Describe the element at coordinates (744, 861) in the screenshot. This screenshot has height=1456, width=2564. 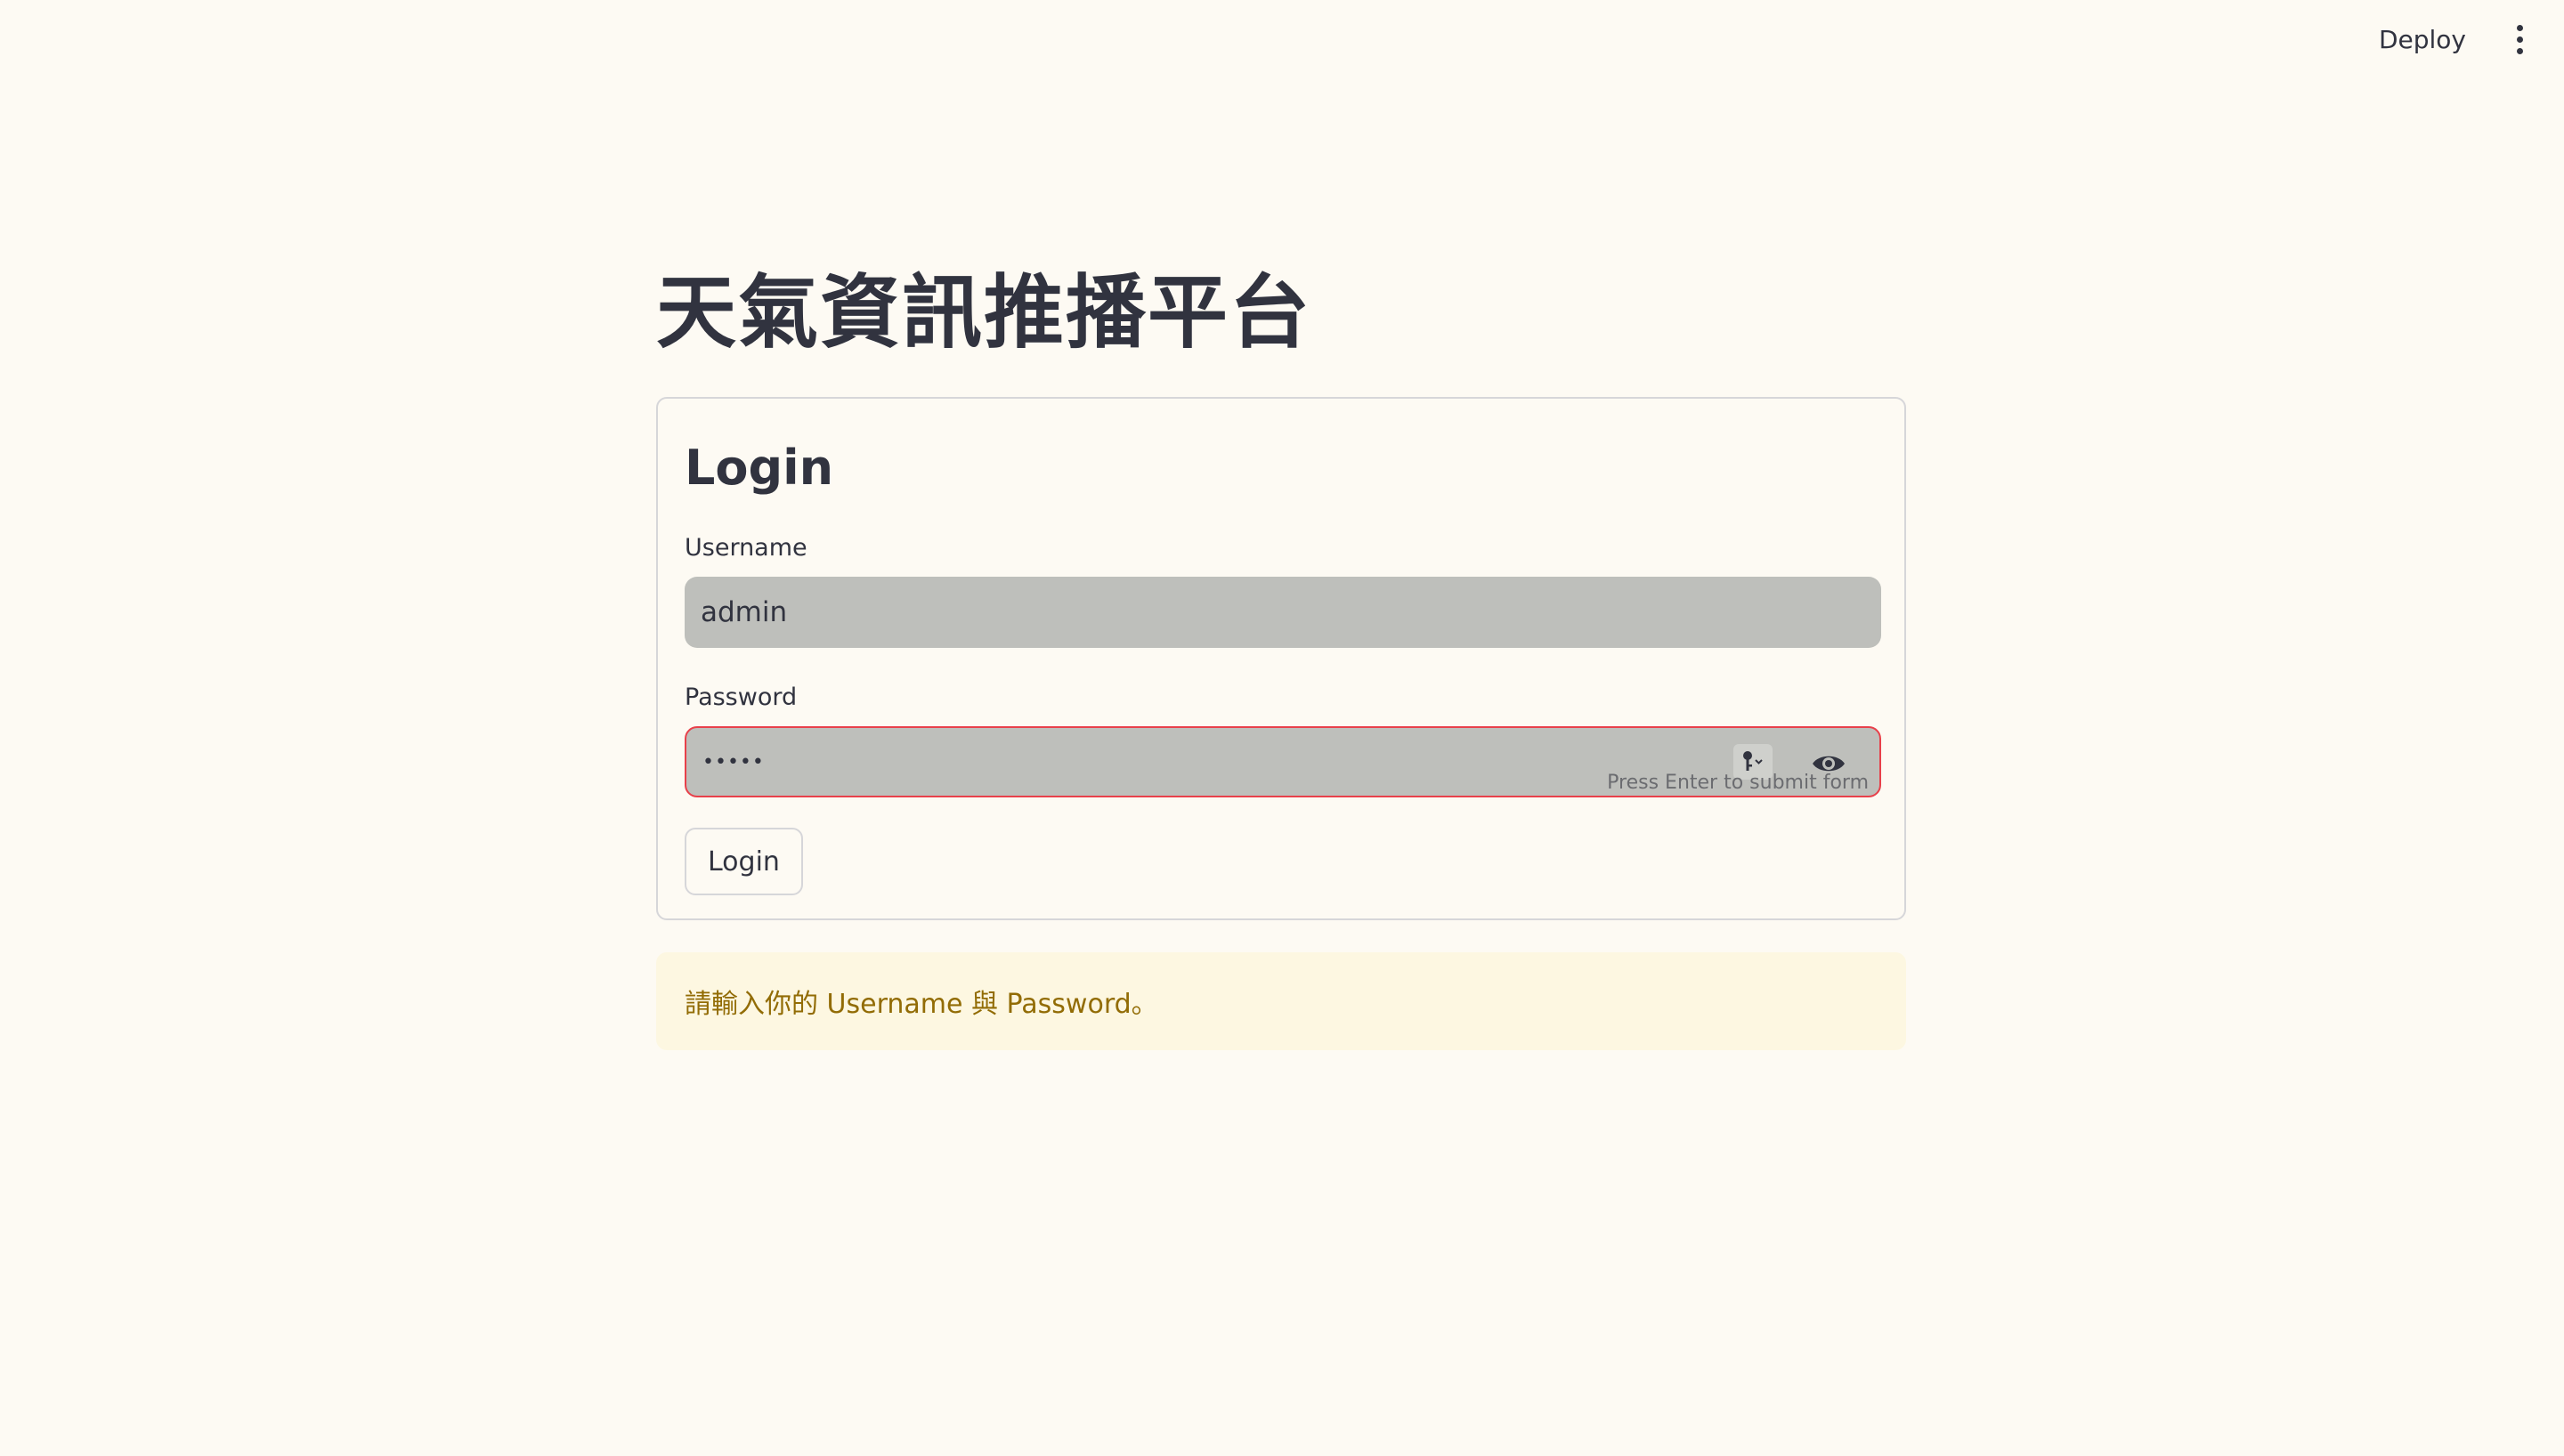
I see `login-button: Login` at that location.